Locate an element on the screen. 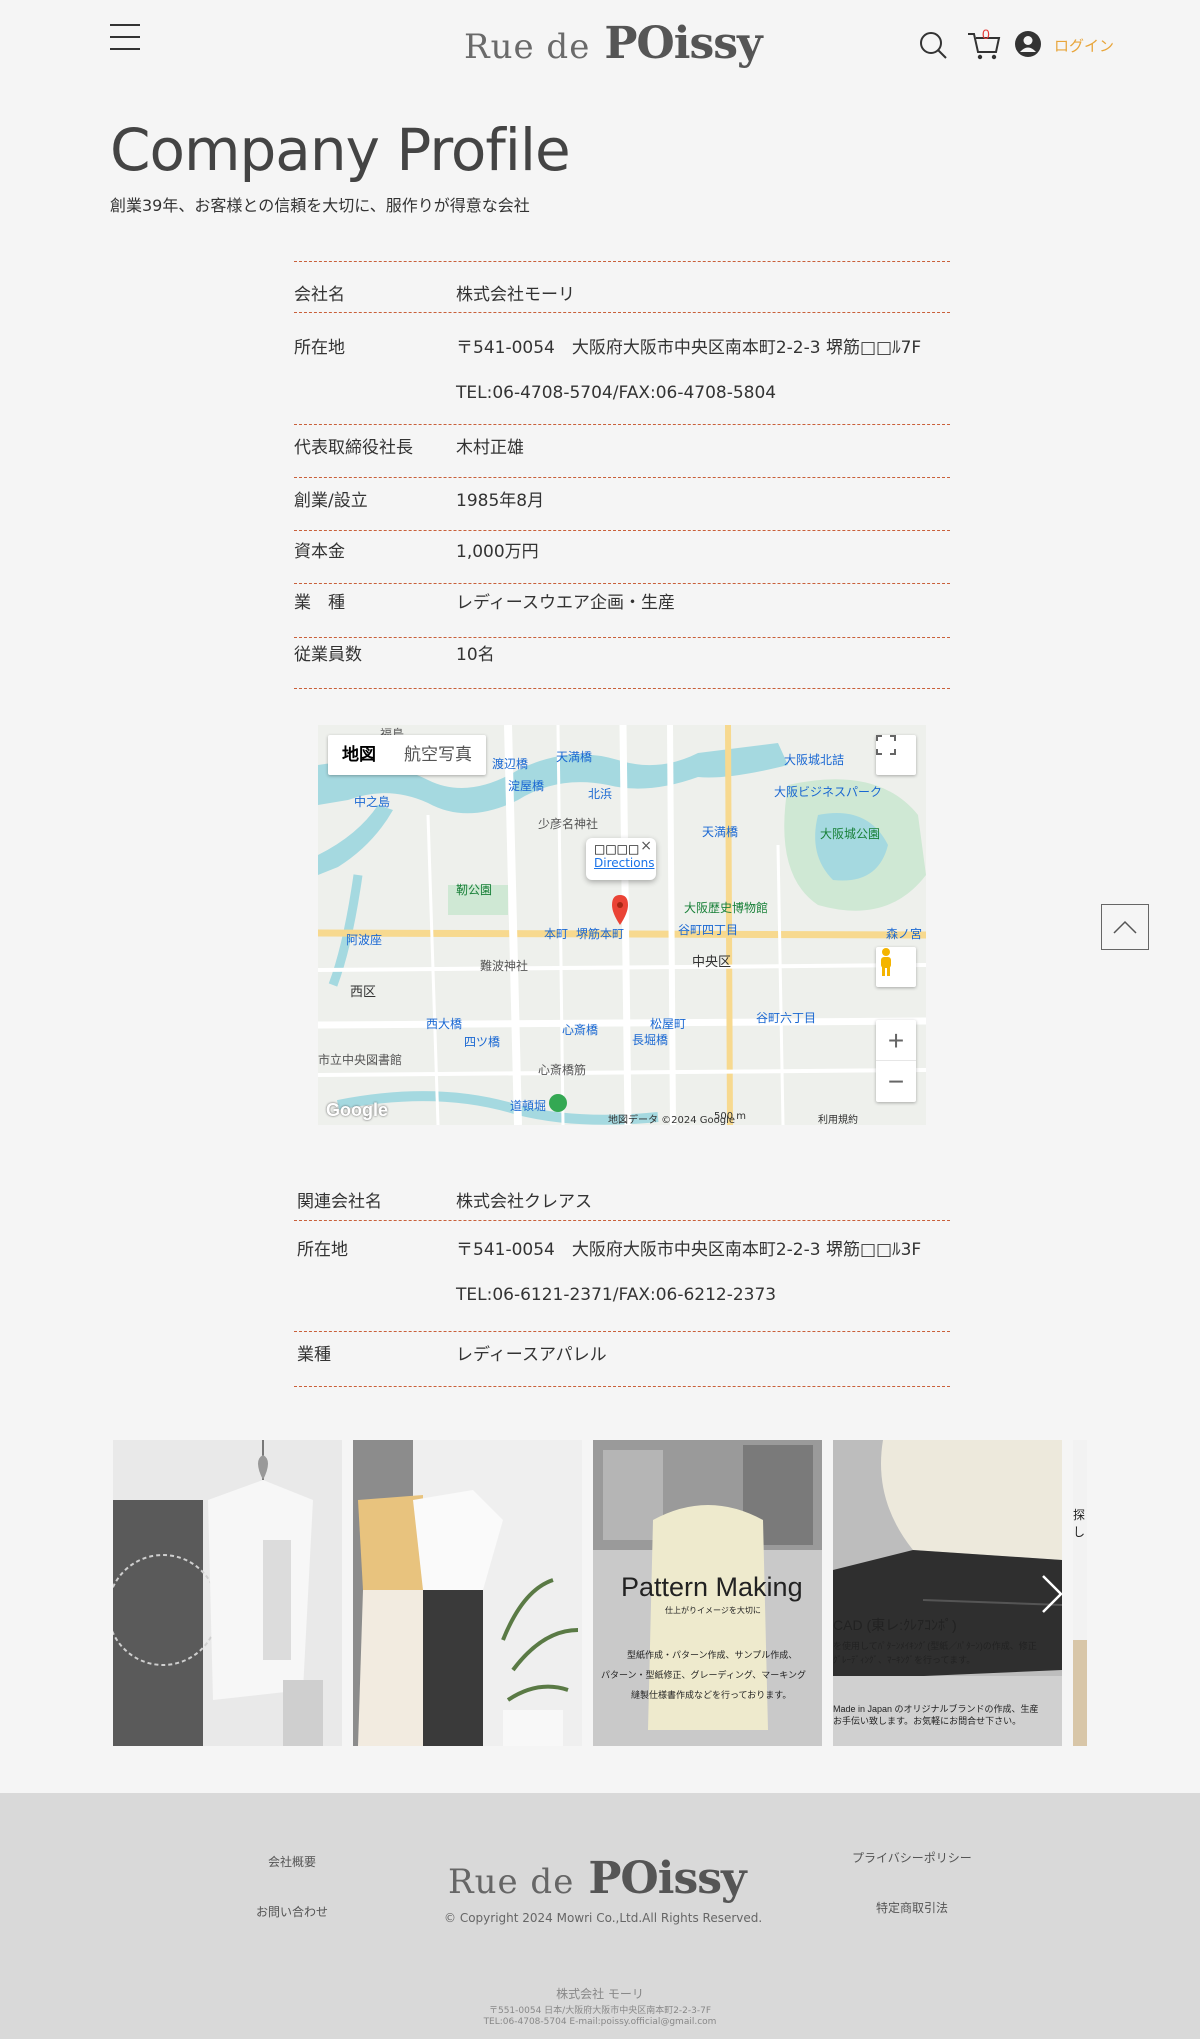  fullscreen-icon is located at coordinates (886, 745).